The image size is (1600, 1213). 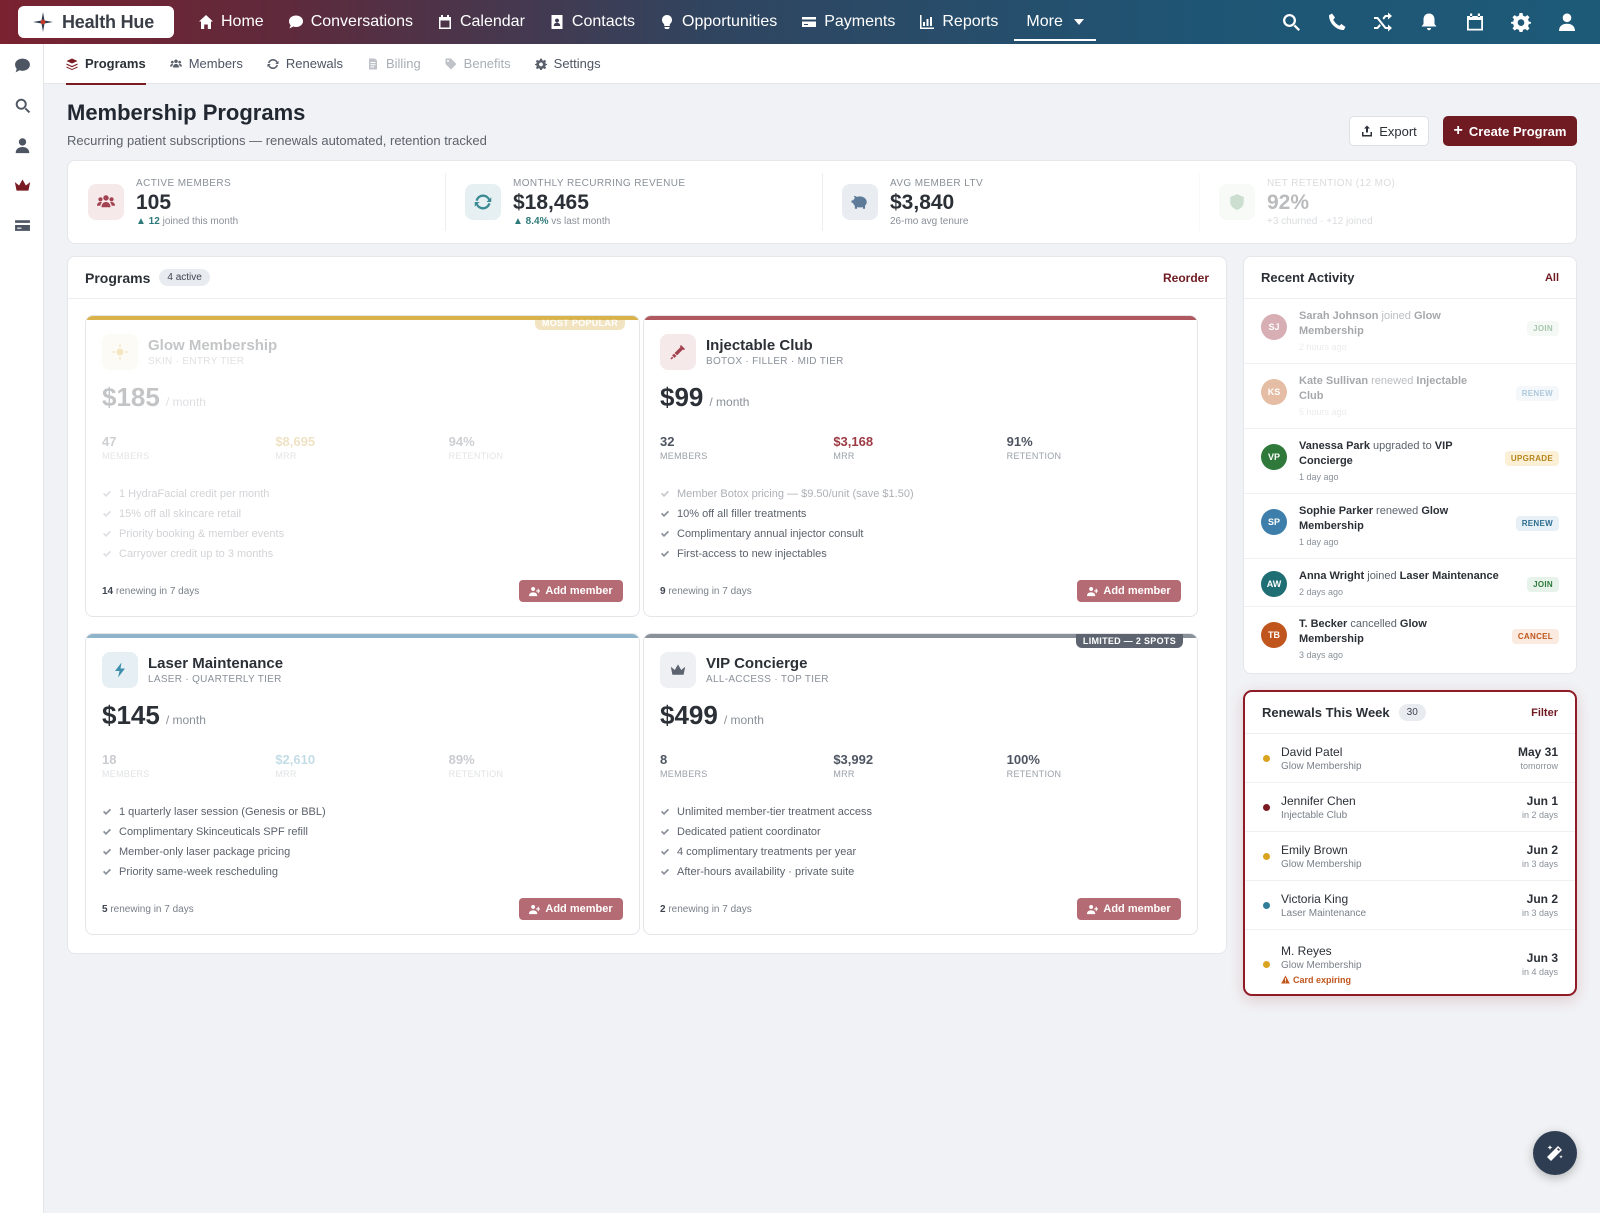 I want to click on calendar-button, so click(x=1475, y=22).